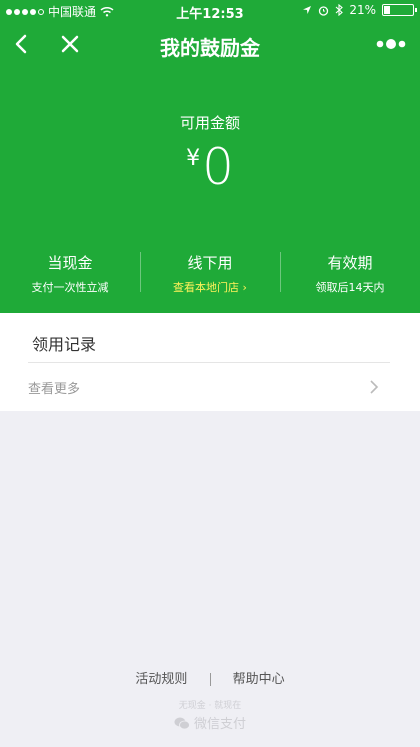 The width and height of the screenshot is (420, 747). I want to click on footer-links: 活动规则 帮助中心, so click(210, 677).